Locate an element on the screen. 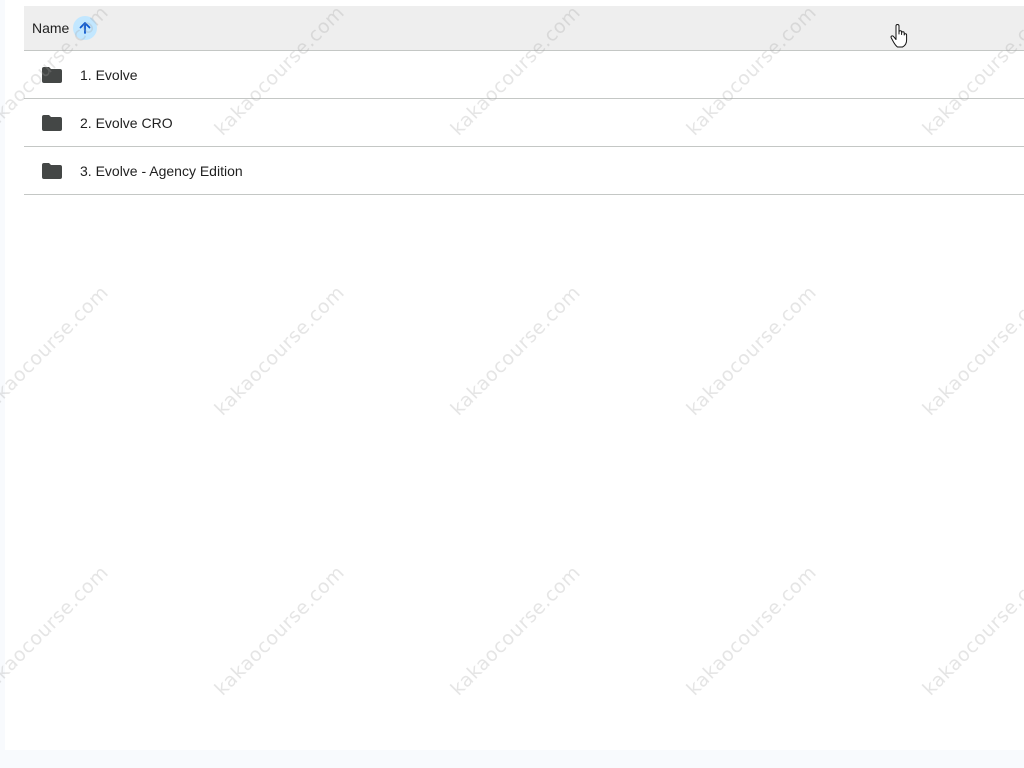 This screenshot has width=1024, height=768. arrow-up-icon is located at coordinates (85, 28).